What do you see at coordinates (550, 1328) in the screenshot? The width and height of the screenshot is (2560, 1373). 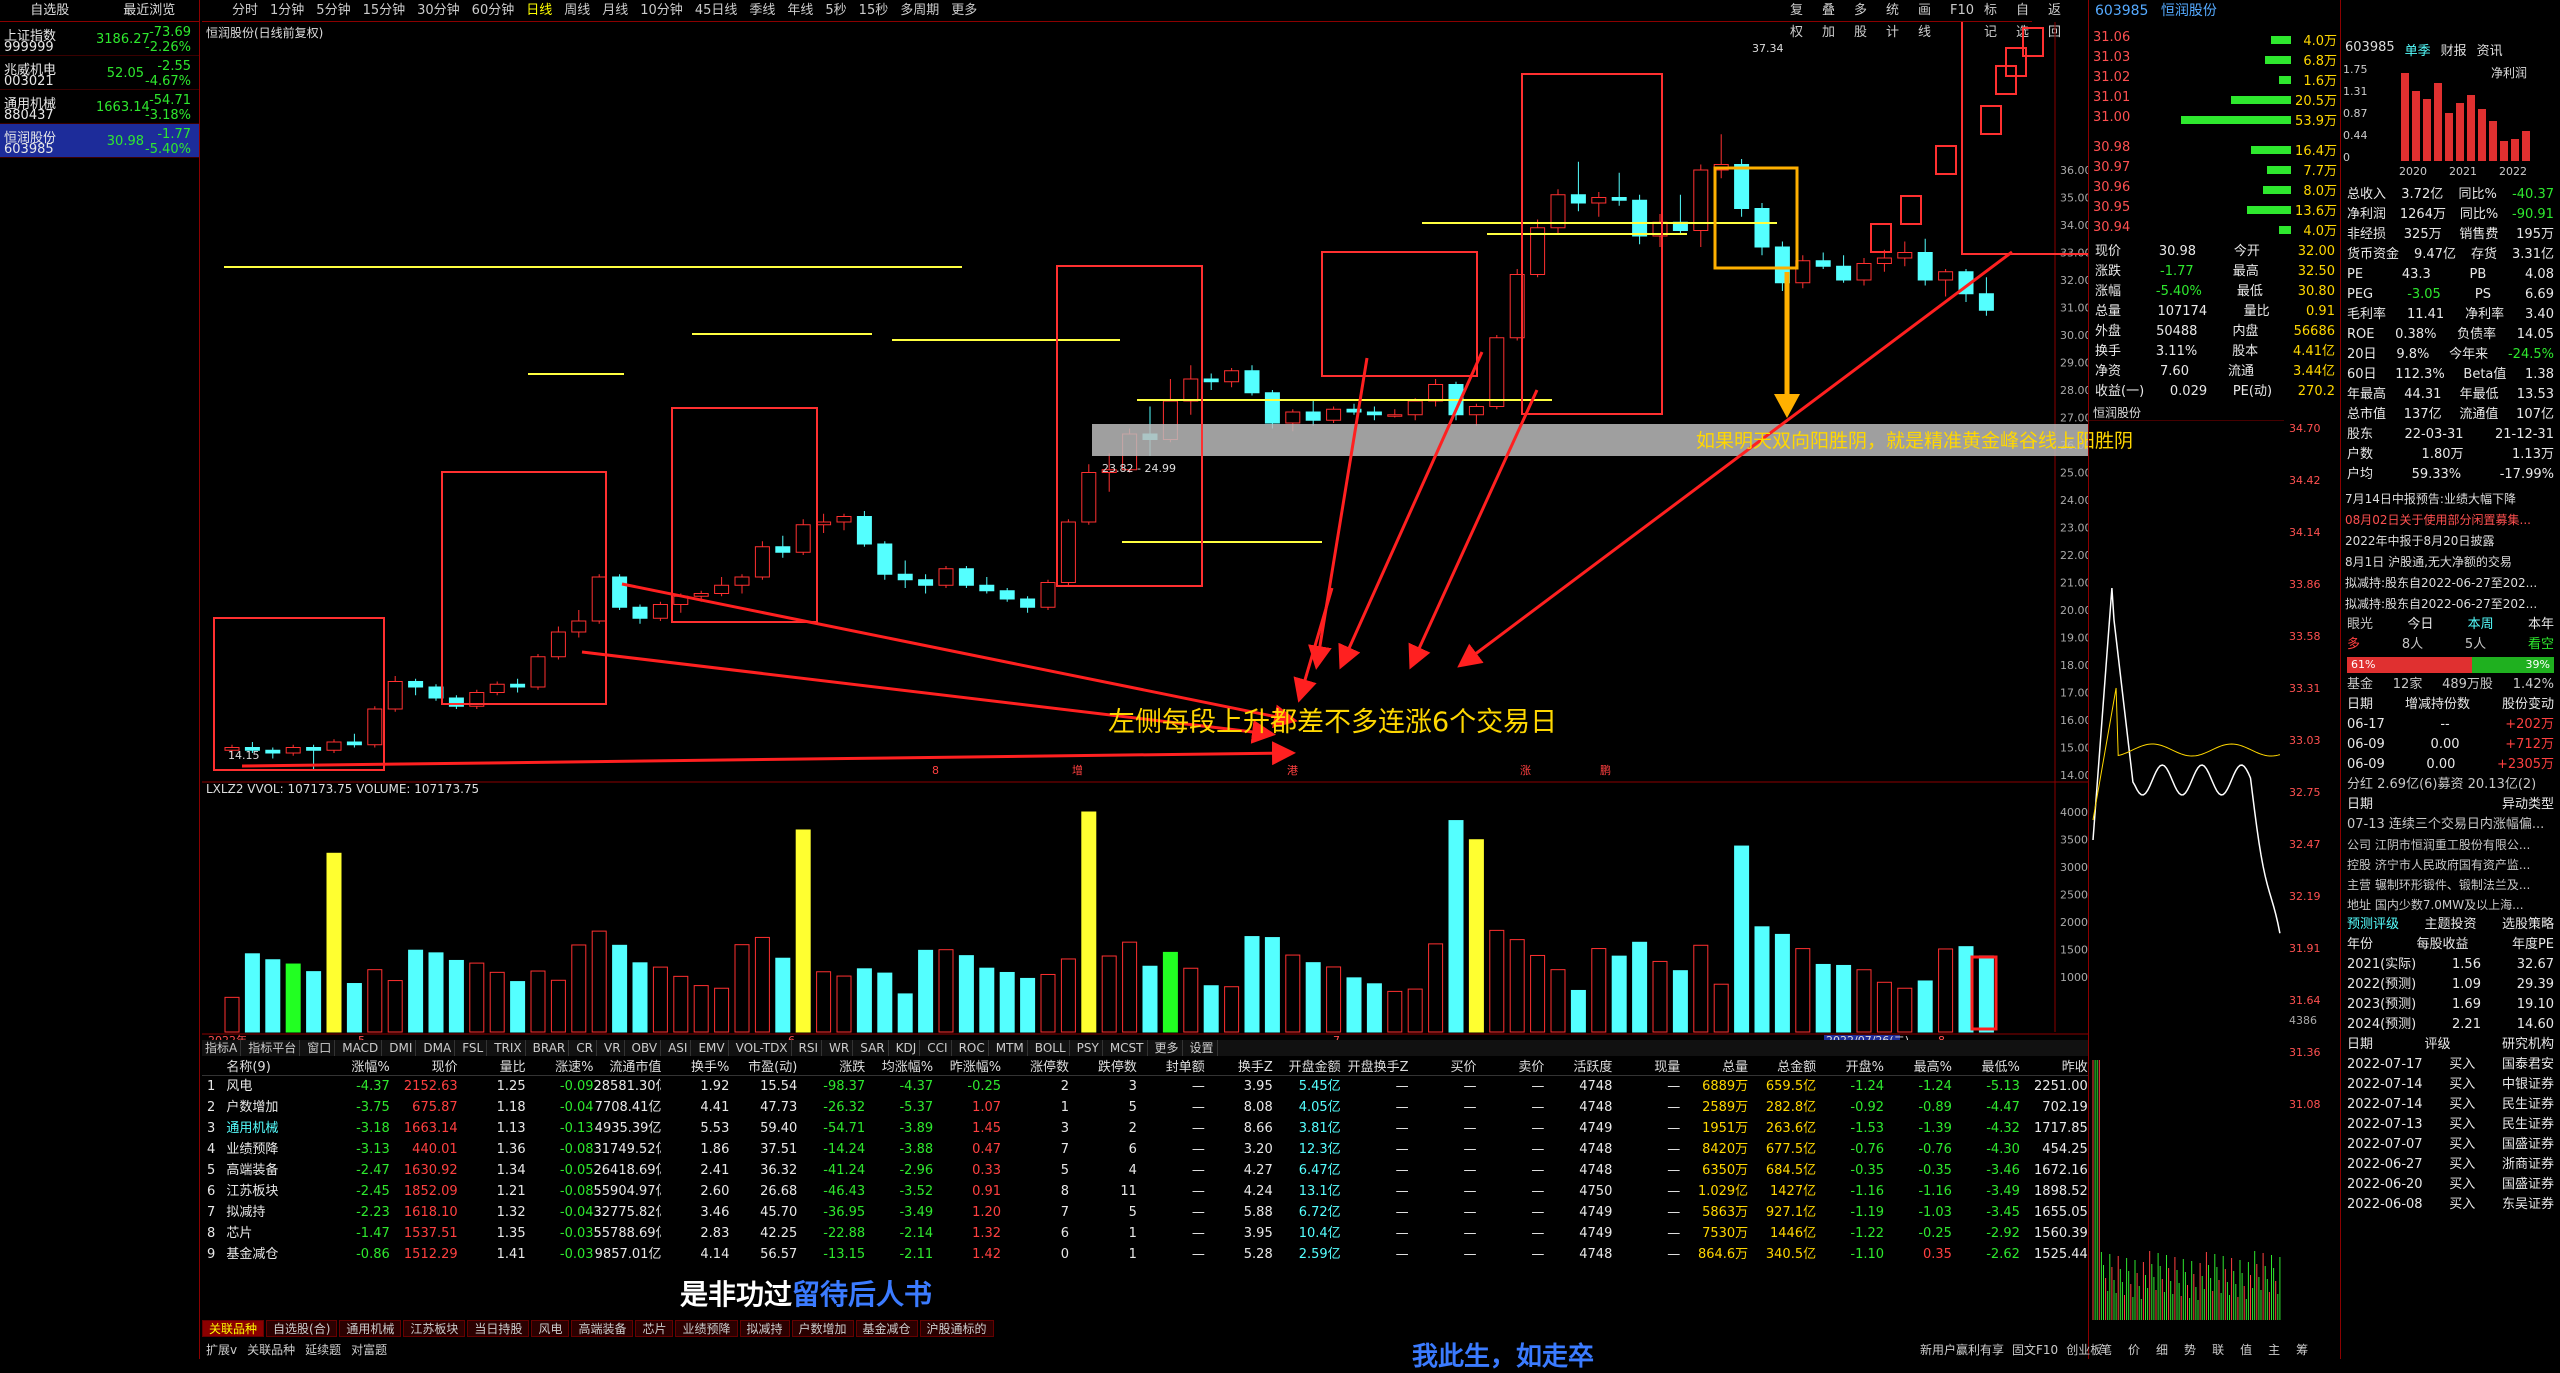 I see `bottom-tab: 风电` at bounding box center [550, 1328].